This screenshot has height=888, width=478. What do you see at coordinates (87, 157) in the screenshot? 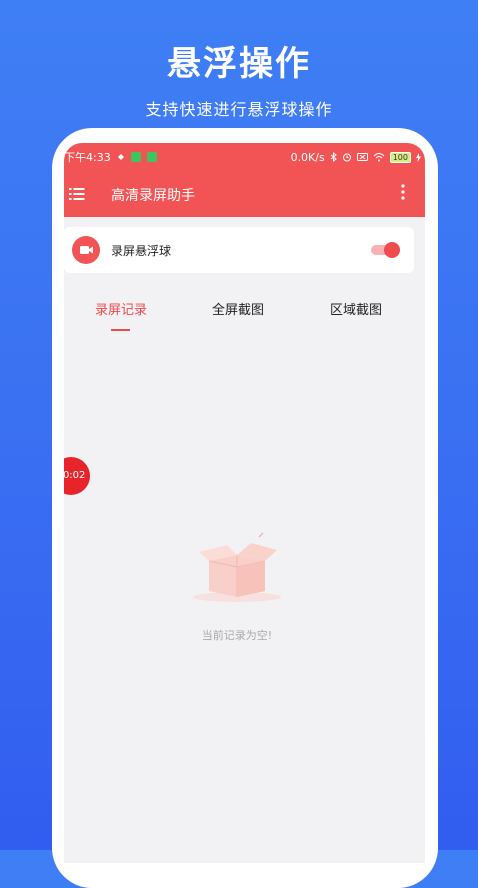
I see `status-time: 下午4:33` at bounding box center [87, 157].